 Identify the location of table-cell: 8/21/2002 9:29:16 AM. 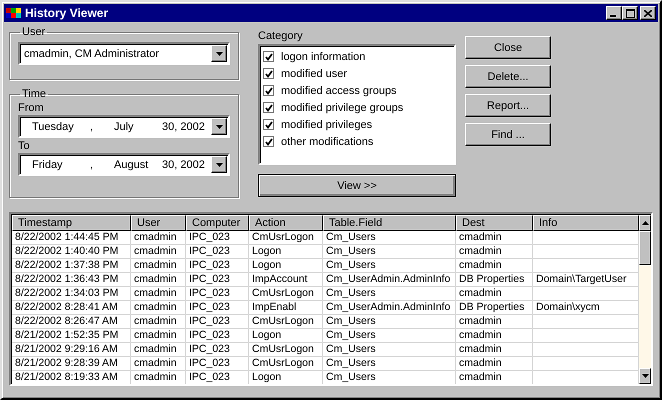
(66, 349).